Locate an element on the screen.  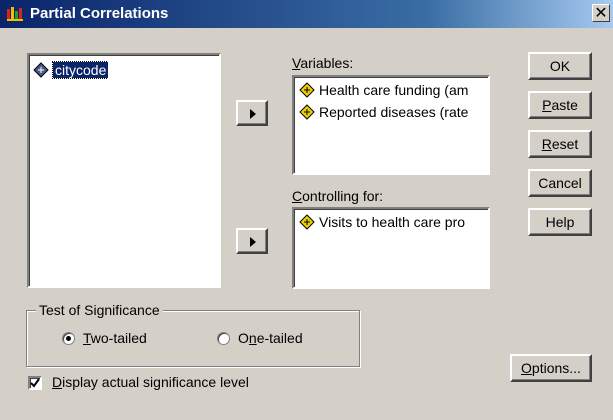
ok-button-label: OK is located at coordinates (560, 66).